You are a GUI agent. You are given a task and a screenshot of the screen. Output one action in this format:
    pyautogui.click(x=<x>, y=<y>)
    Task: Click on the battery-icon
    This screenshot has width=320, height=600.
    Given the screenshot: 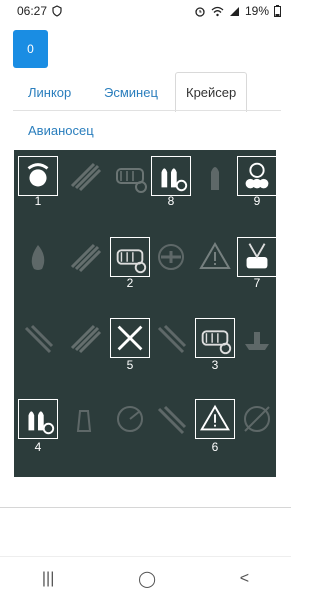 What is the action you would take?
    pyautogui.click(x=277, y=11)
    